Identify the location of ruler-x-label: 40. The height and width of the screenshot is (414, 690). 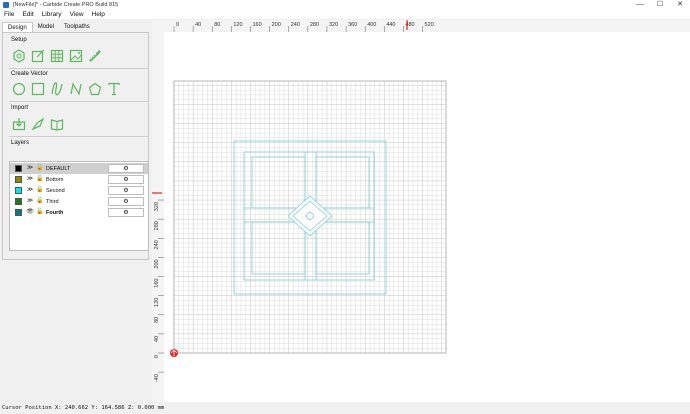
(198, 25).